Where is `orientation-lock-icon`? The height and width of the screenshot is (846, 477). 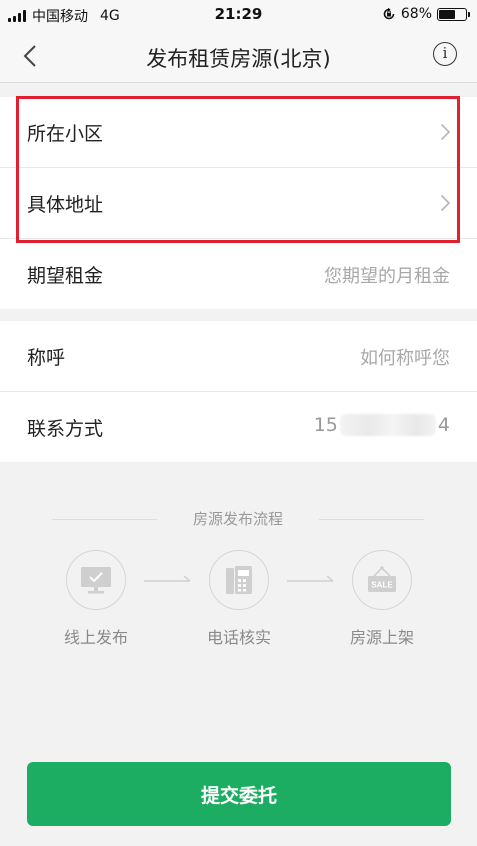
orientation-lock-icon is located at coordinates (389, 13).